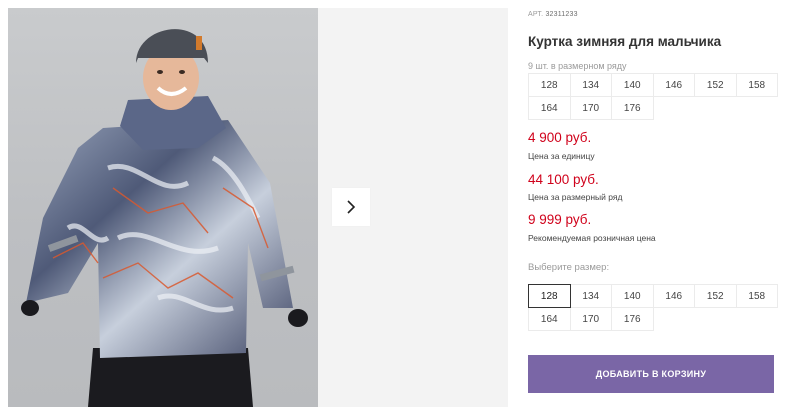 The height and width of the screenshot is (407, 800). I want to click on choose-size-label: Выберите размер:, so click(569, 267).